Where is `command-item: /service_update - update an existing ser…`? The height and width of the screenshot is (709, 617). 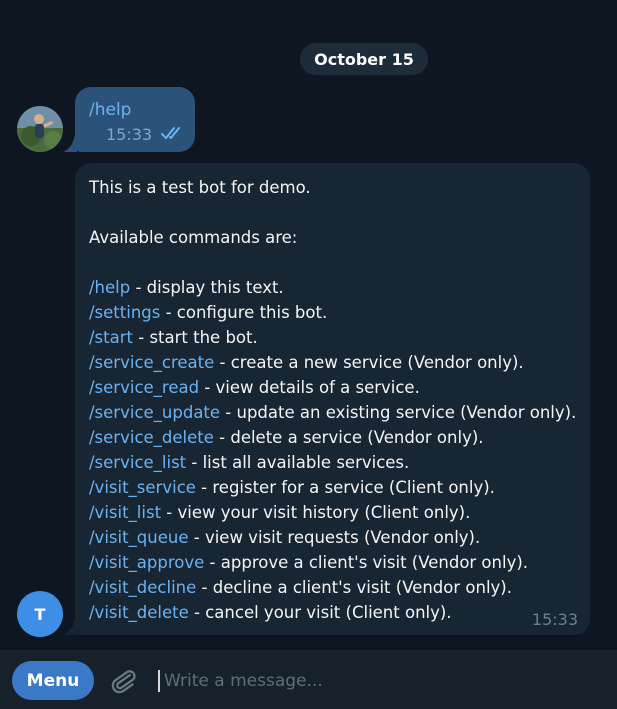
command-item: /service_update - update an existing ser… is located at coordinates (336, 412).